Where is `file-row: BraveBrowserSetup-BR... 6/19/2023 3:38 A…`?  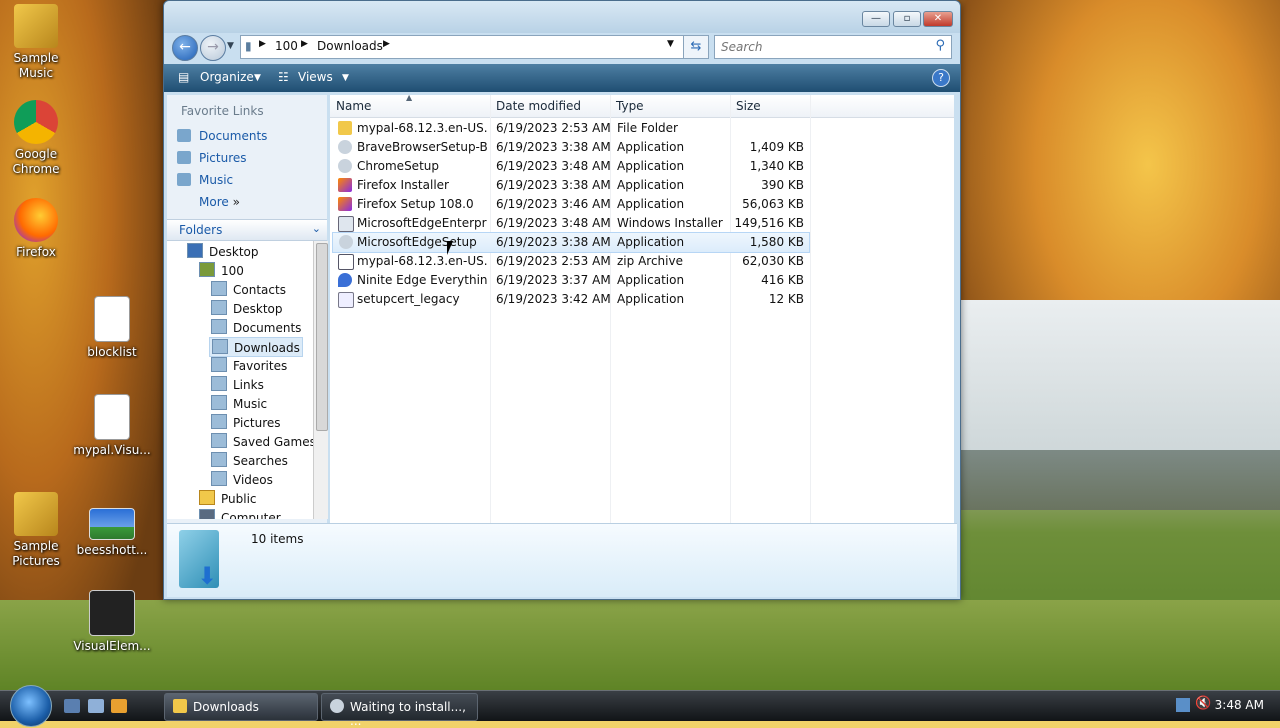
file-row: BraveBrowserSetup-BR... 6/19/2023 3:38 A… is located at coordinates (570, 147).